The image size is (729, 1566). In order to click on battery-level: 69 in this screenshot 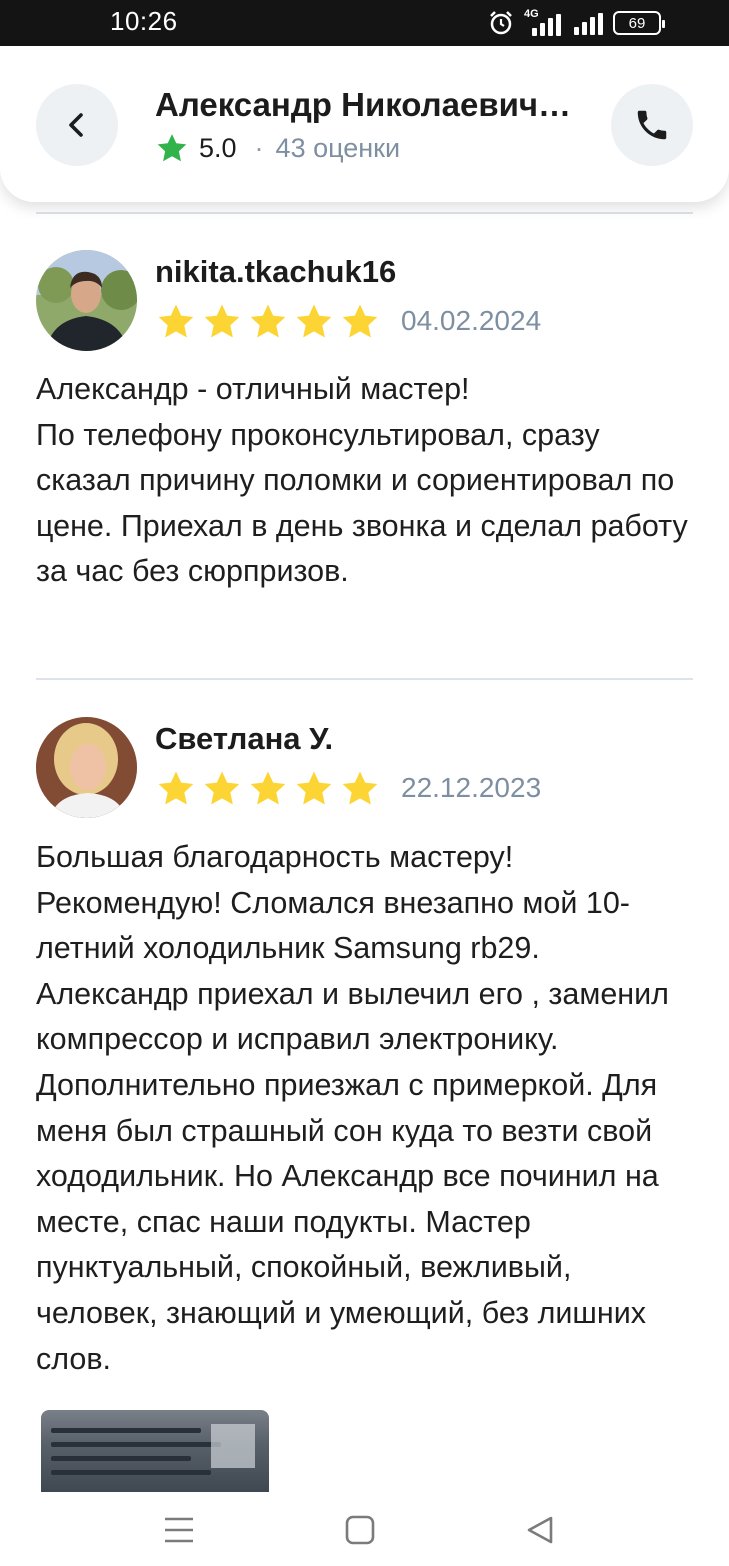, I will do `click(637, 23)`.